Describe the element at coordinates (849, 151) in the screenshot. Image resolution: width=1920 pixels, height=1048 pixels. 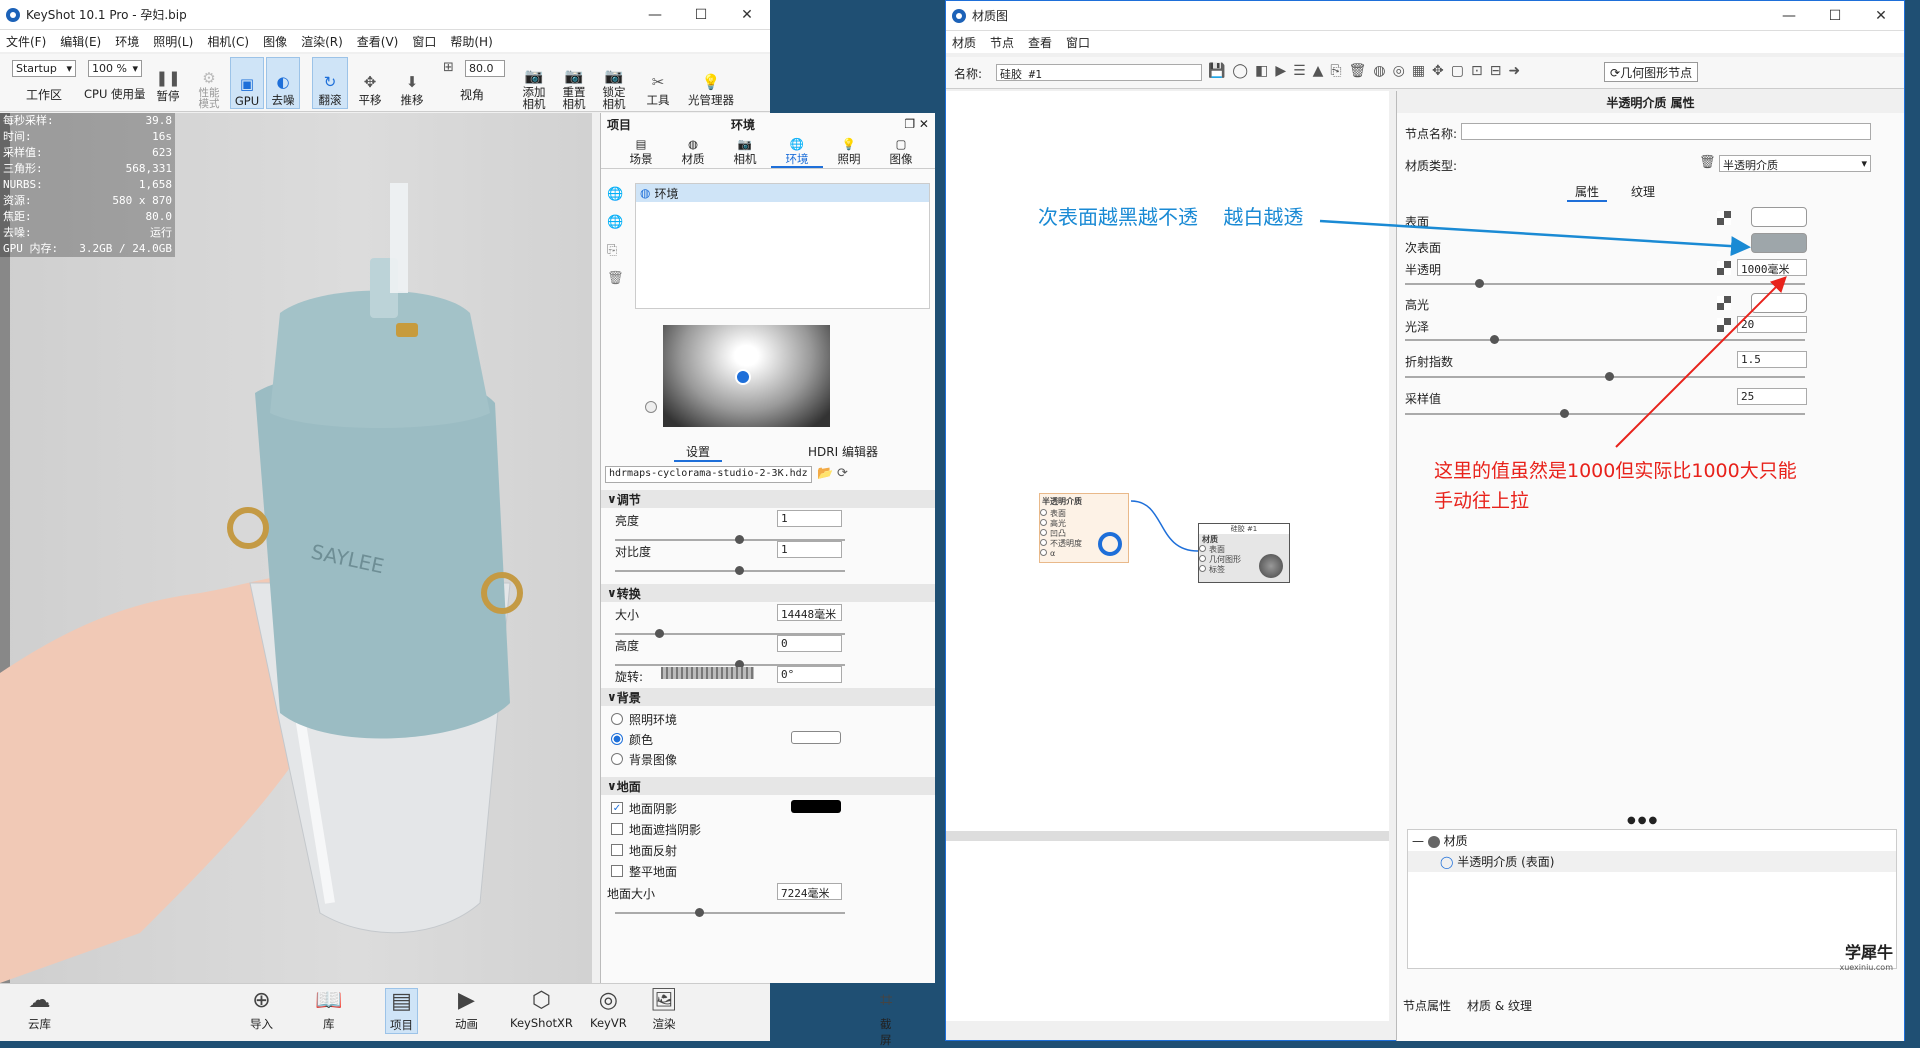
I see `tab-4: 💡 照明` at that location.